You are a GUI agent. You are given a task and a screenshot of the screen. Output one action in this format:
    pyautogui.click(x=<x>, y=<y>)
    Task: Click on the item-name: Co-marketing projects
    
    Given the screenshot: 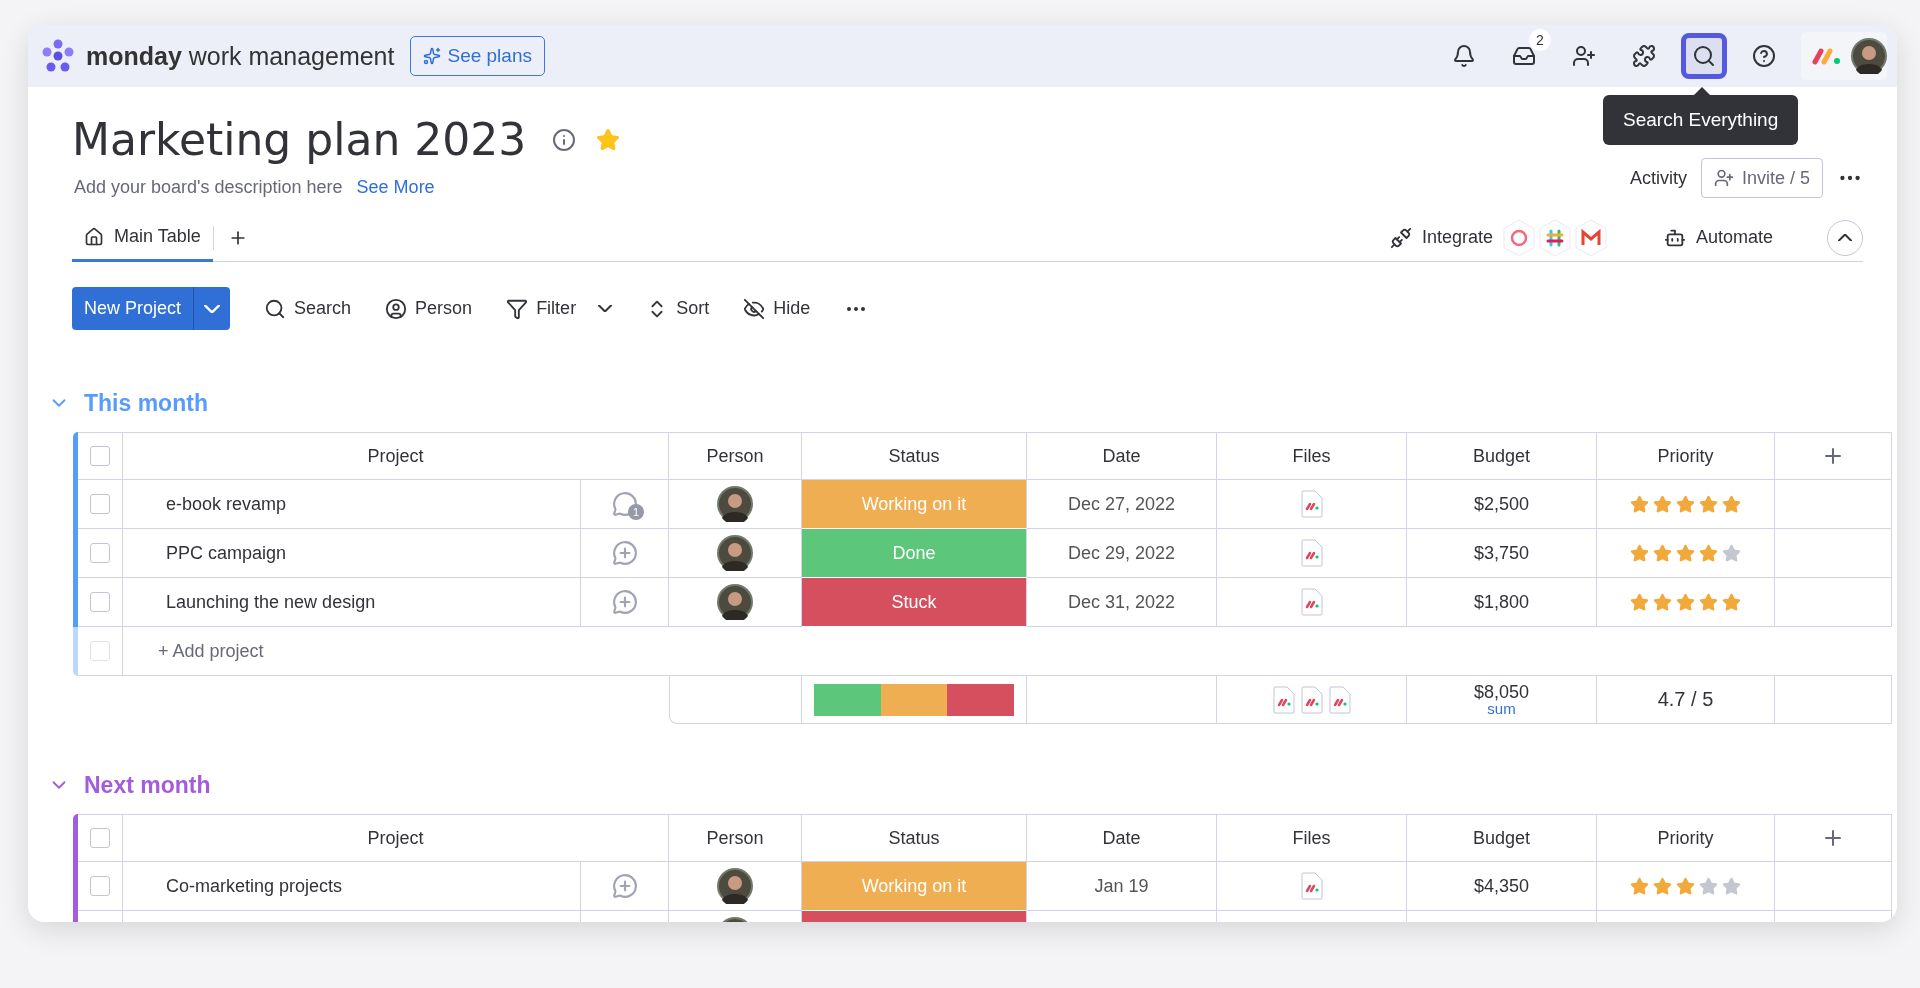 What is the action you would take?
    pyautogui.click(x=240, y=886)
    